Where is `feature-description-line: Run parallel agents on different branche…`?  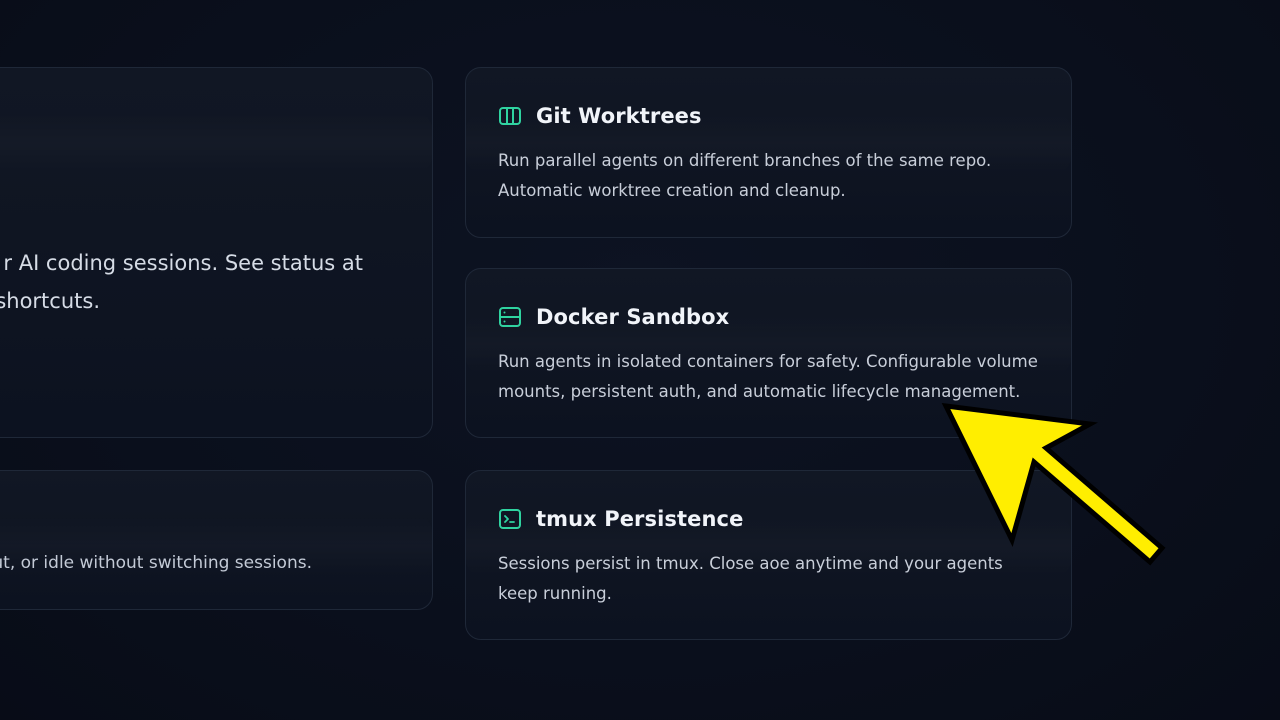
feature-description-line: Run parallel agents on different branche… is located at coordinates (745, 160).